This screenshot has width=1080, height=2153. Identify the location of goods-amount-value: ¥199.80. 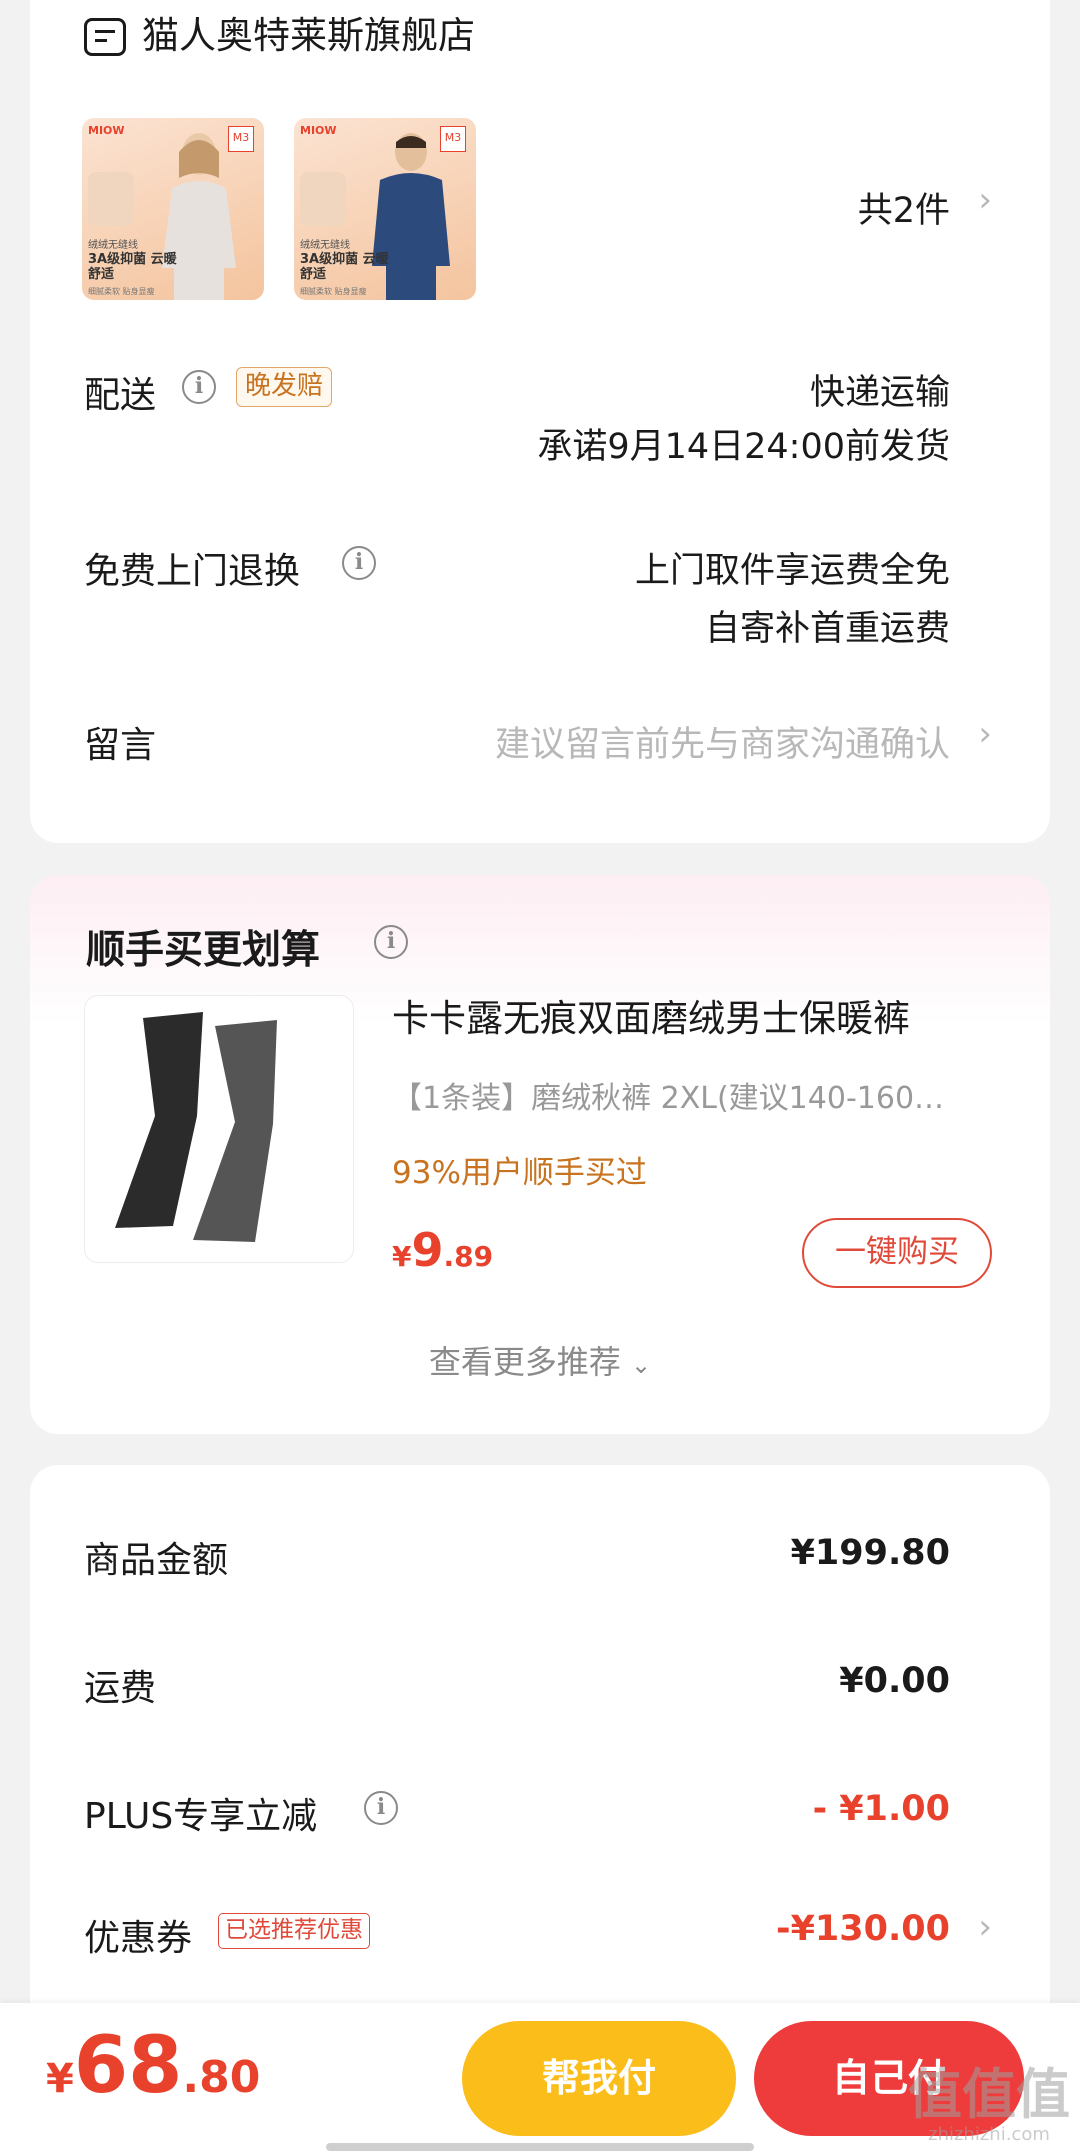
(870, 1553).